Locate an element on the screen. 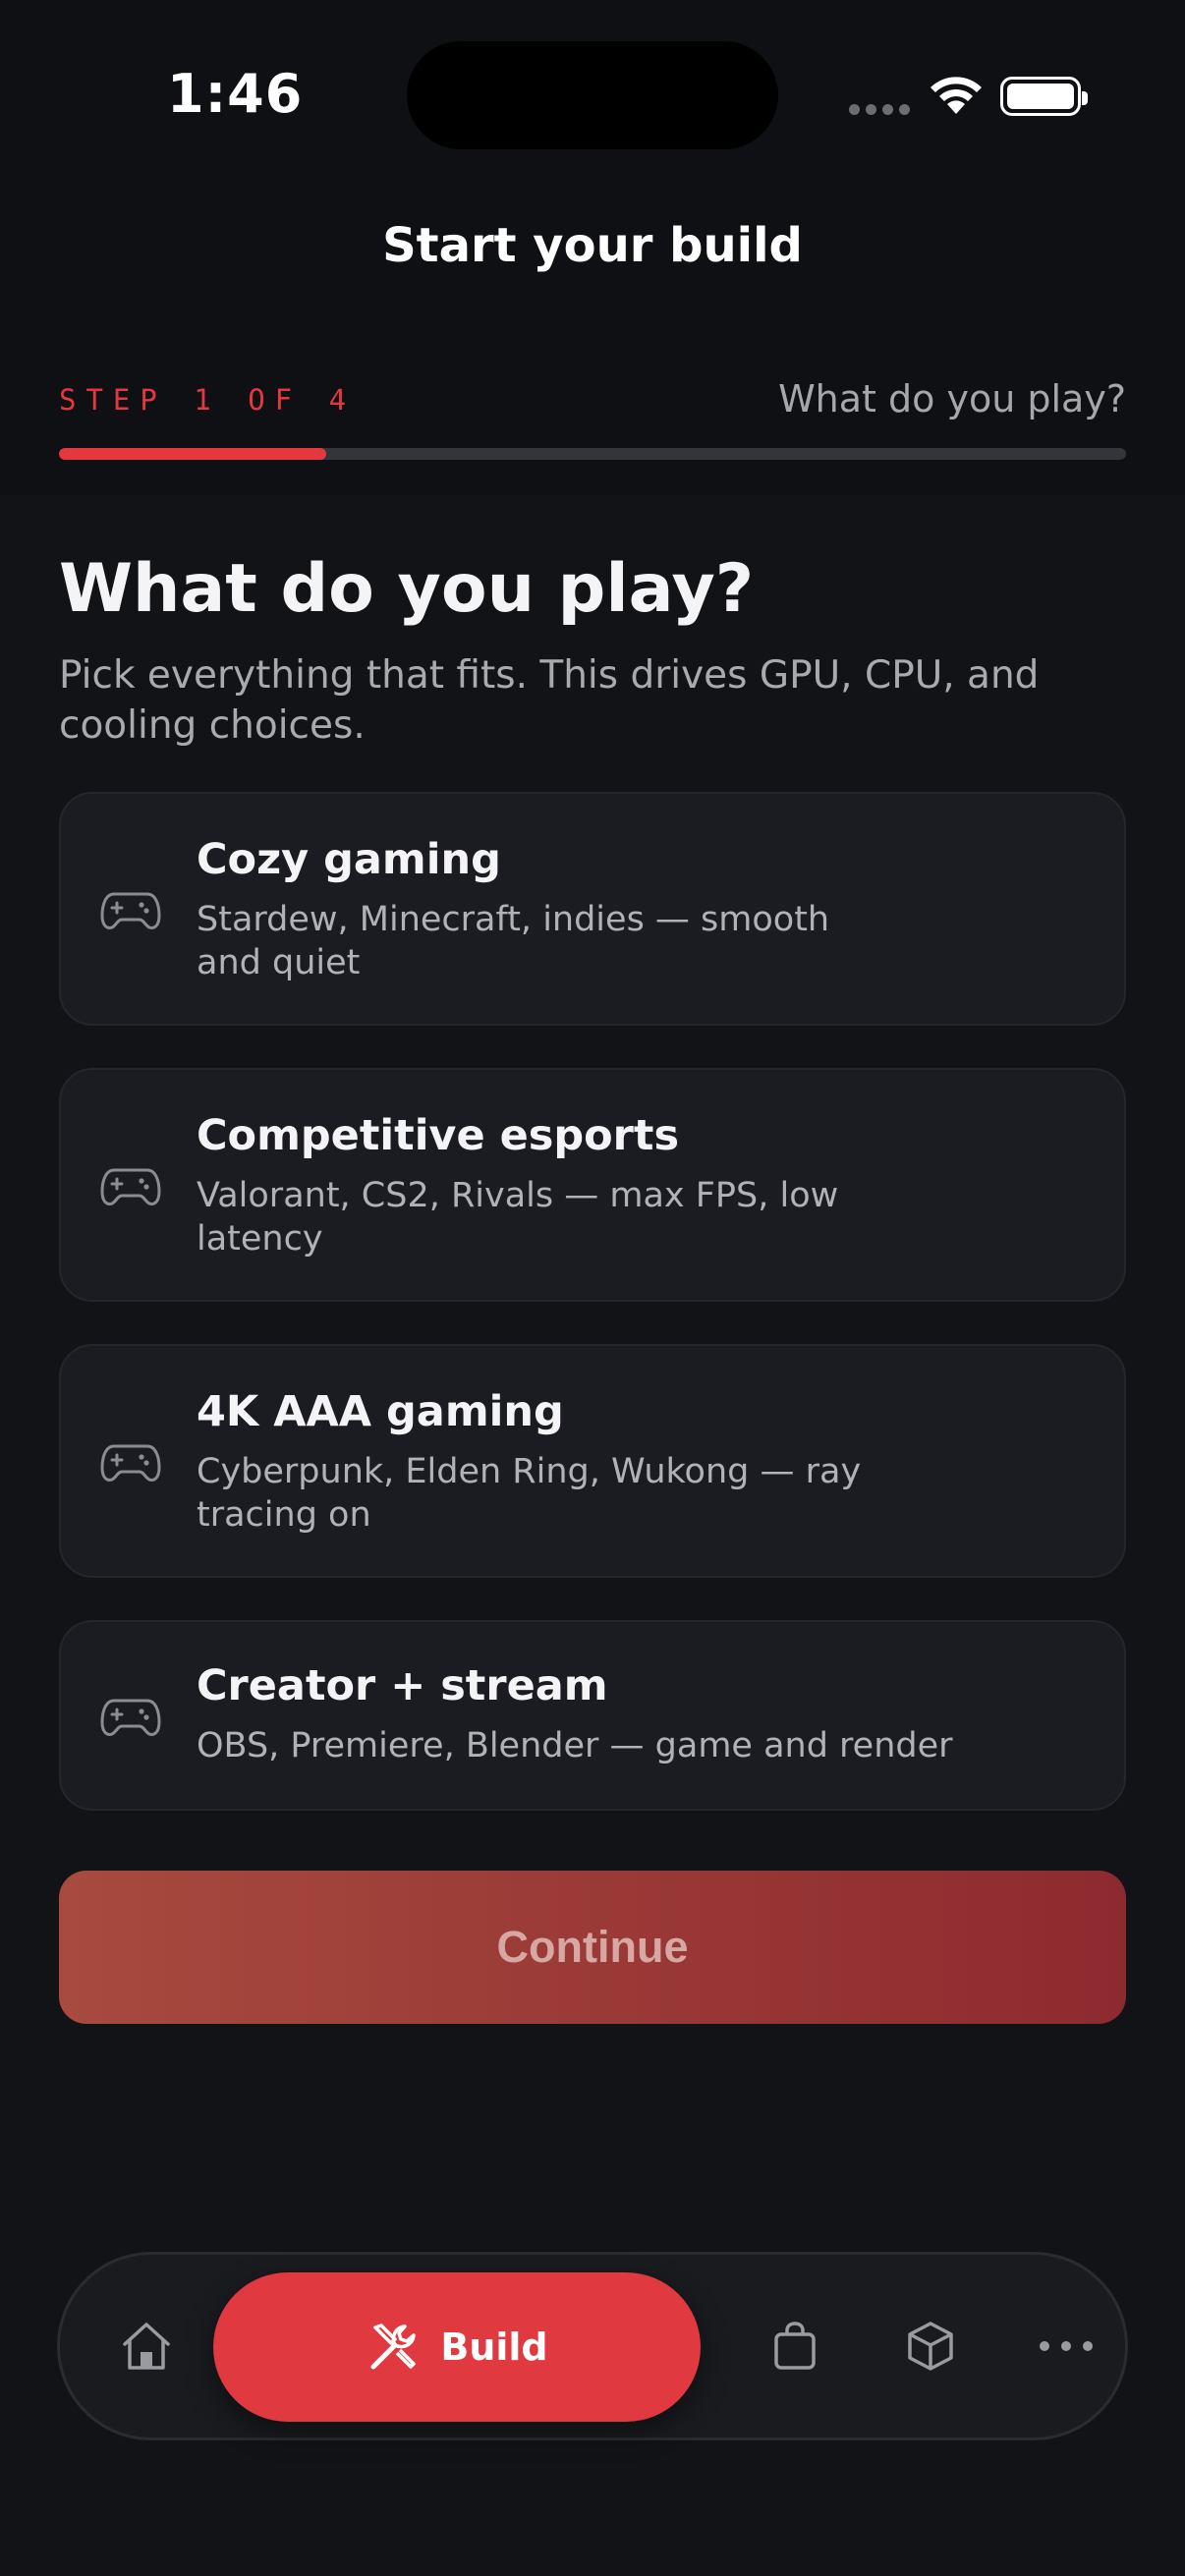  tab-orders is located at coordinates (931, 2346).